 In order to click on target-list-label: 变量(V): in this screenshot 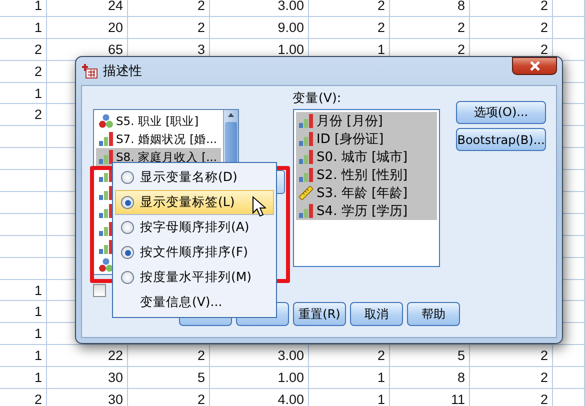, I will do `click(317, 97)`.